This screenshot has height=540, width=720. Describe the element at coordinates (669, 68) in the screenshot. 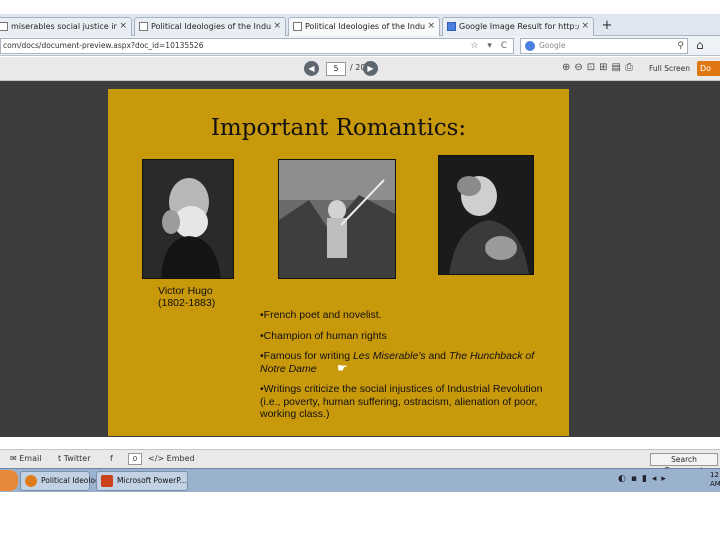

I see `full-screen-button: Full Screen` at that location.